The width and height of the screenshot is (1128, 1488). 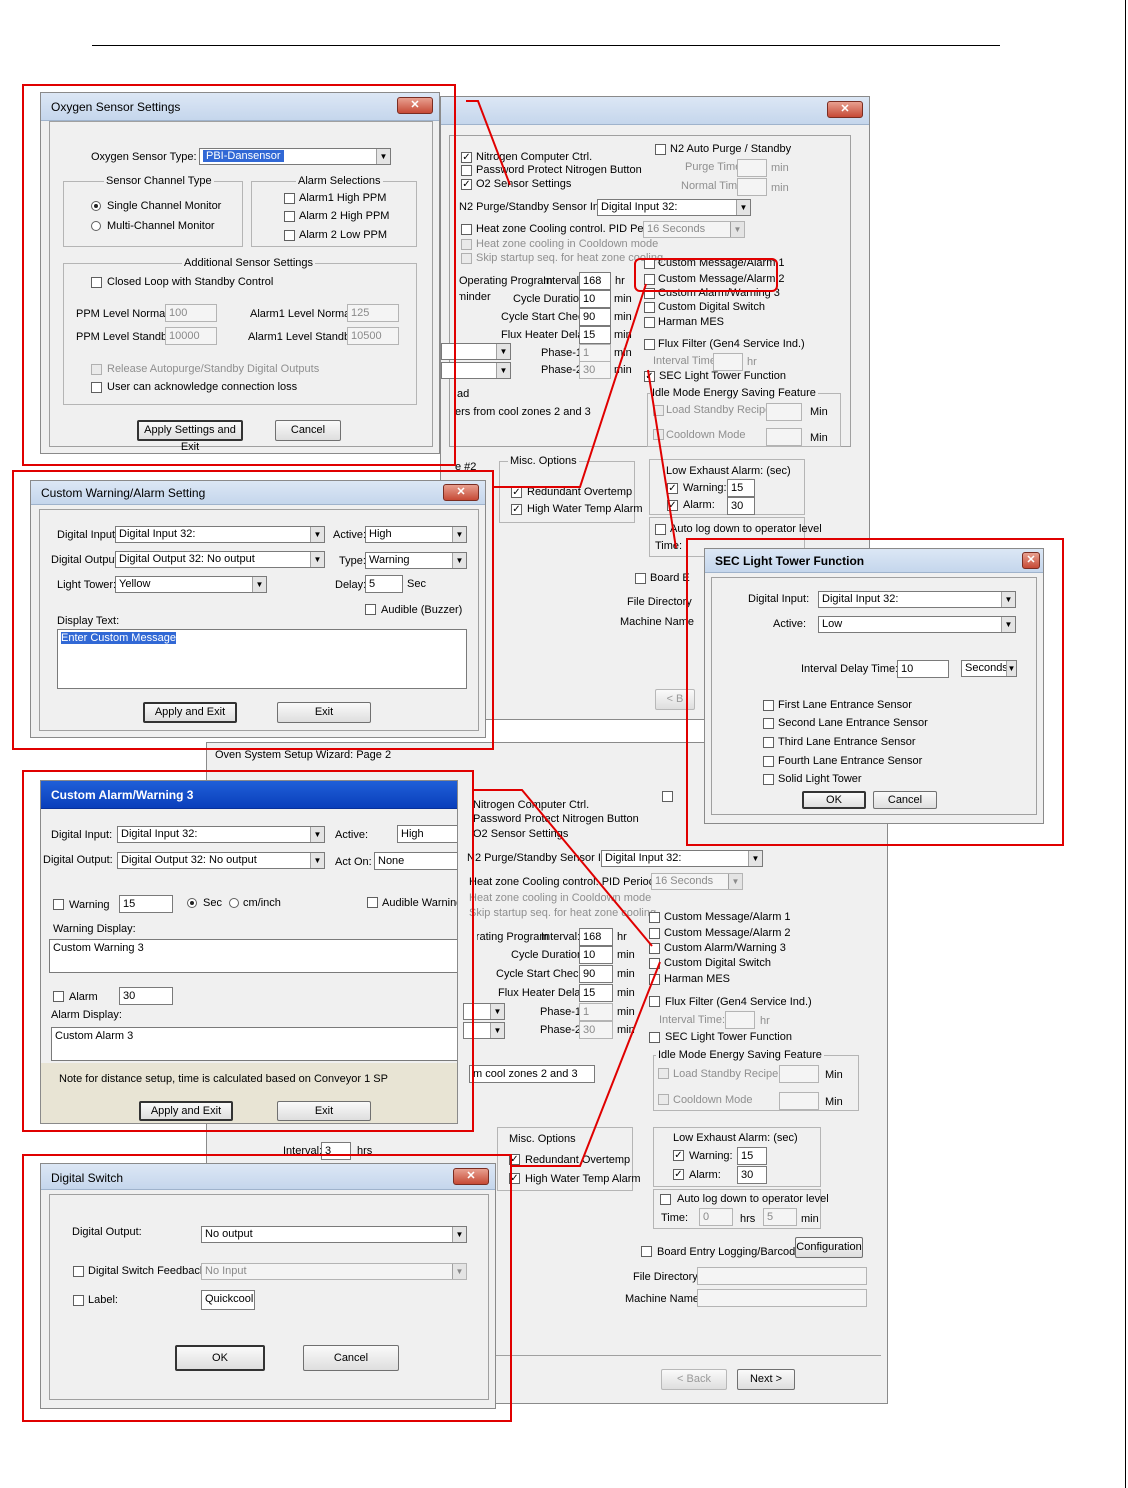 I want to click on line-sec-light, so click(x=662, y=459).